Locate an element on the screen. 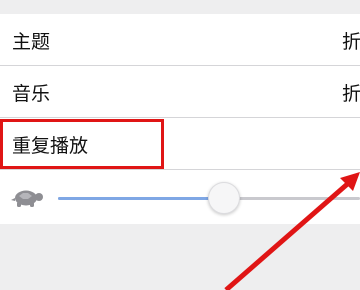 This screenshot has height=290, width=360. speed-slider-thumb is located at coordinates (224, 198).